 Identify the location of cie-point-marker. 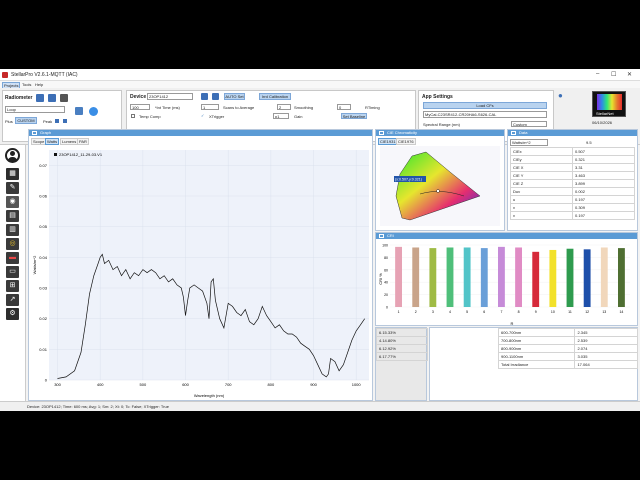
(438, 191).